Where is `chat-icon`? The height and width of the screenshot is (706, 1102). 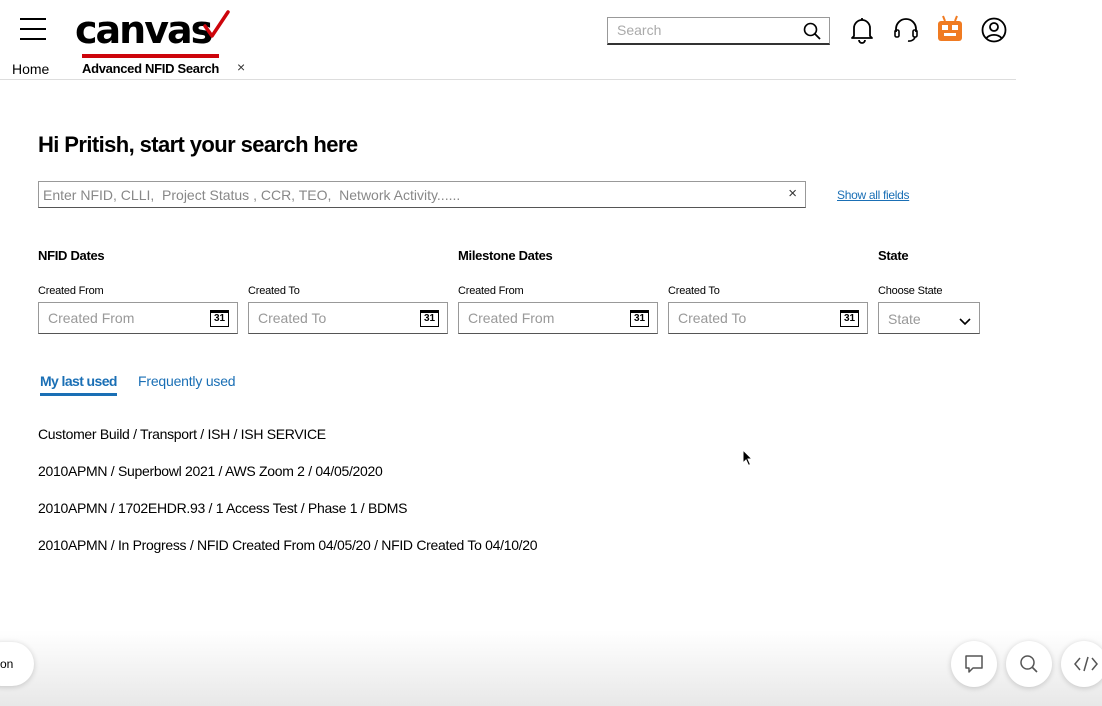
chat-icon is located at coordinates (974, 664).